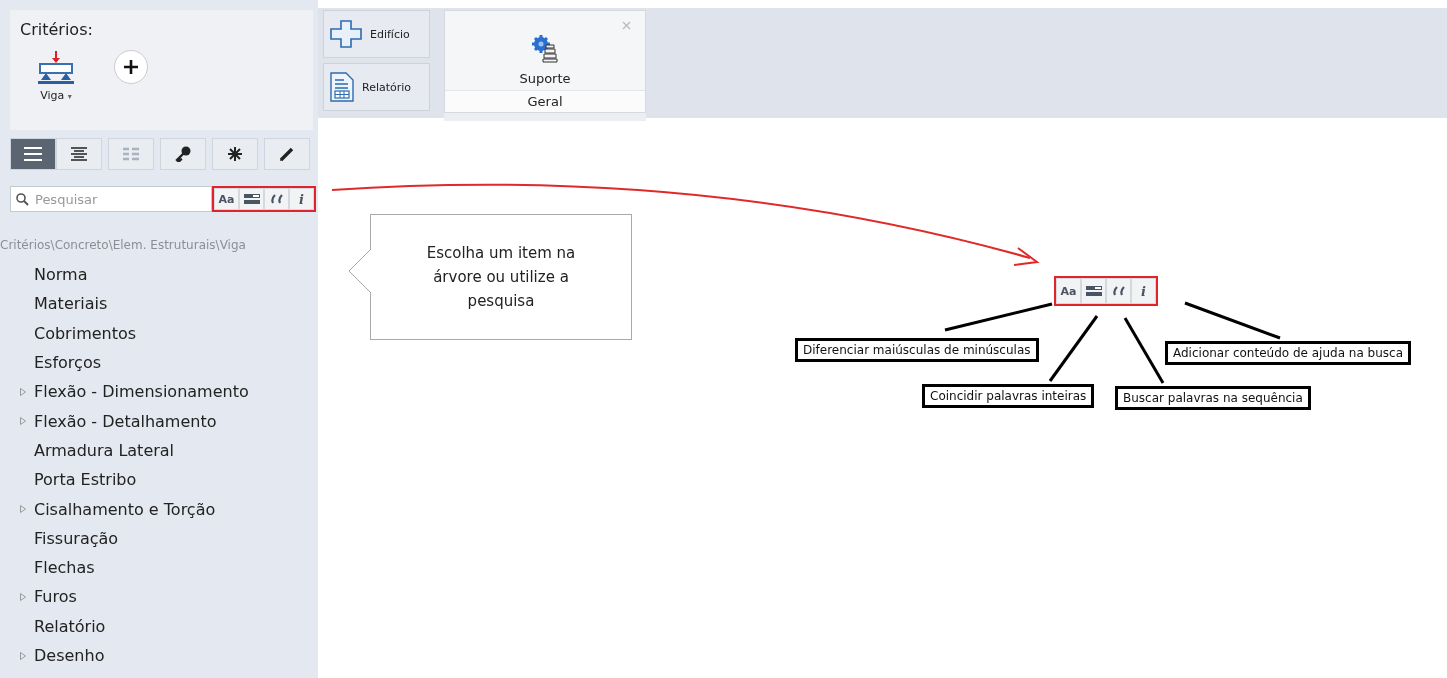 This screenshot has width=1447, height=678. Describe the element at coordinates (166, 597) in the screenshot. I see `tree-item: Furos` at that location.